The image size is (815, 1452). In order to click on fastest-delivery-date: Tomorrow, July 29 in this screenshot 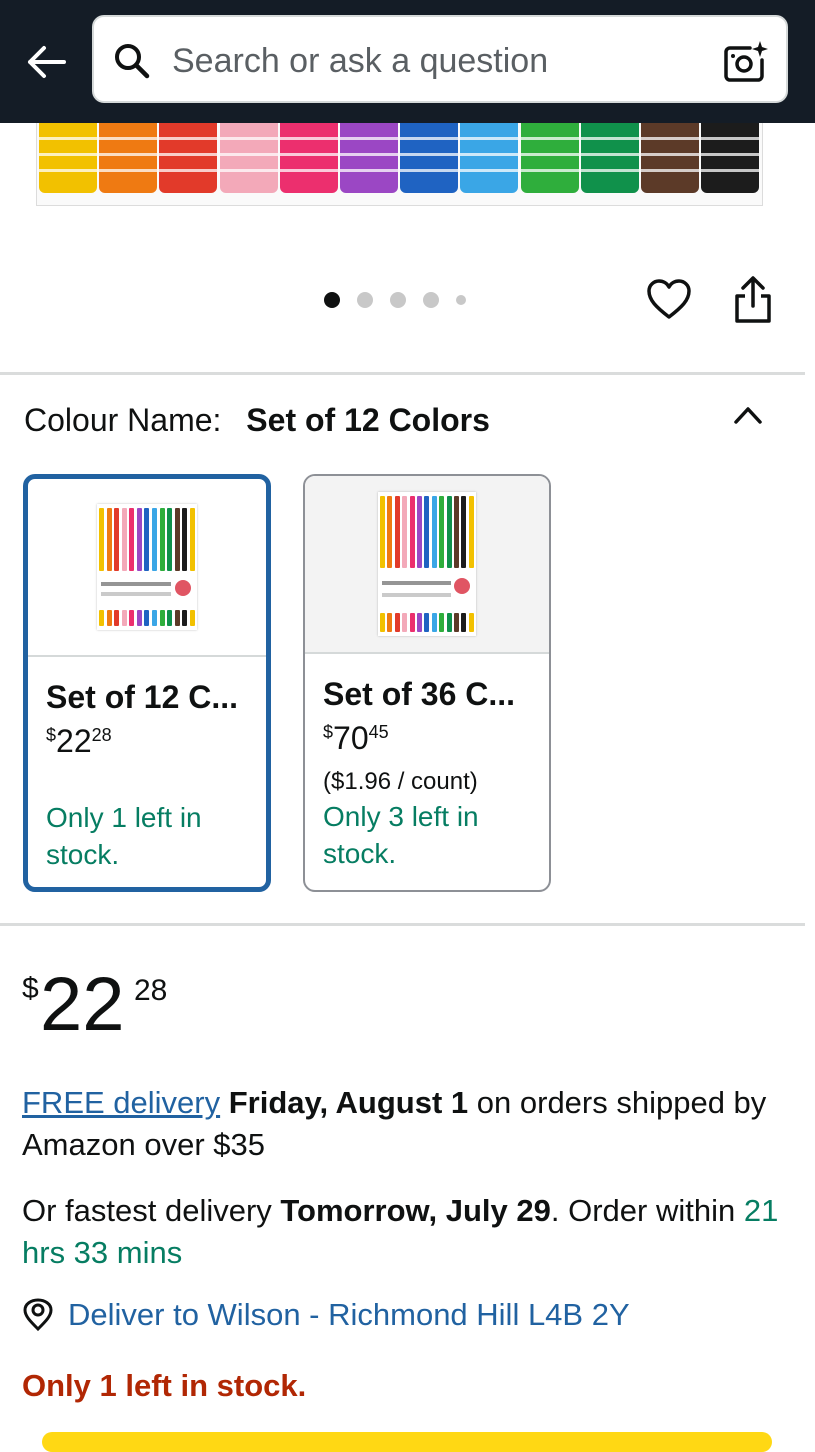, I will do `click(415, 1210)`.